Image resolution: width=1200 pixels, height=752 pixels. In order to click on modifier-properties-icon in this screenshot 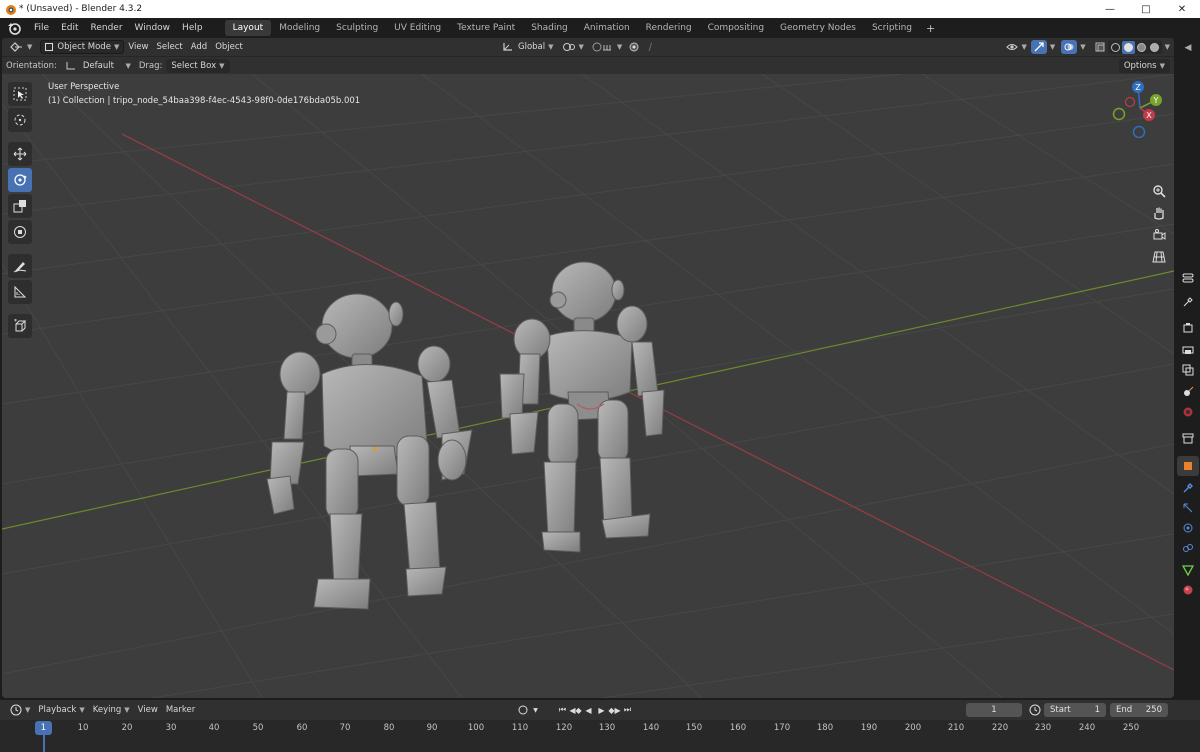, I will do `click(1188, 488)`.